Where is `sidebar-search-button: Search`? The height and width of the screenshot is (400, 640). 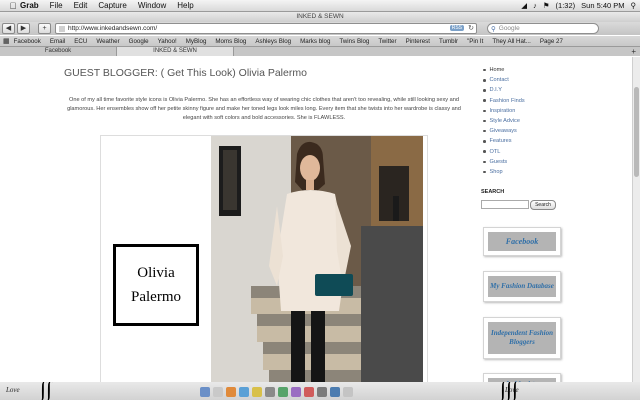
sidebar-search-button: Search is located at coordinates (543, 205).